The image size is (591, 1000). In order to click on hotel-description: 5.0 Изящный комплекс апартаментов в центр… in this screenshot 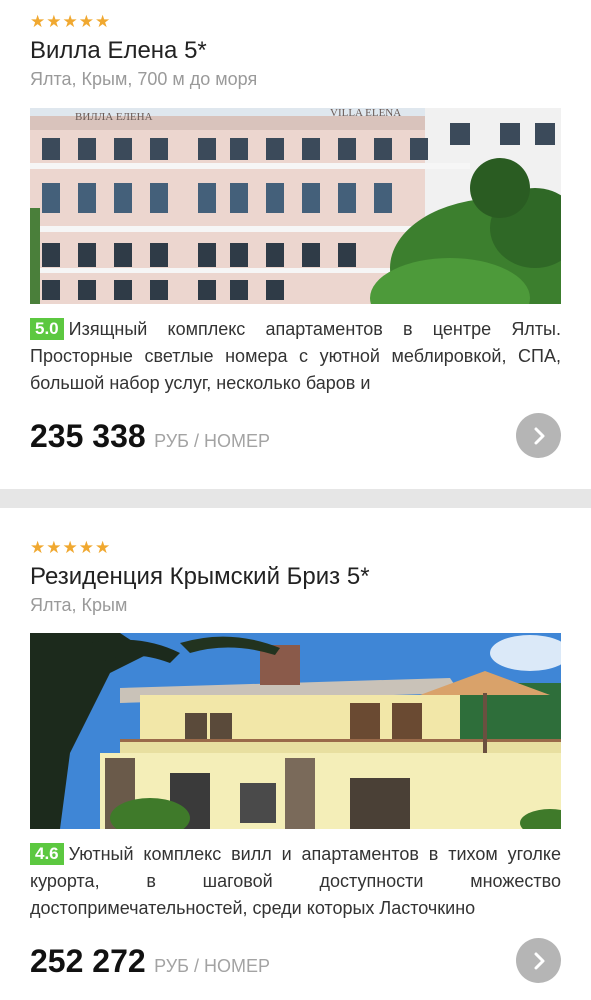, I will do `click(295, 355)`.